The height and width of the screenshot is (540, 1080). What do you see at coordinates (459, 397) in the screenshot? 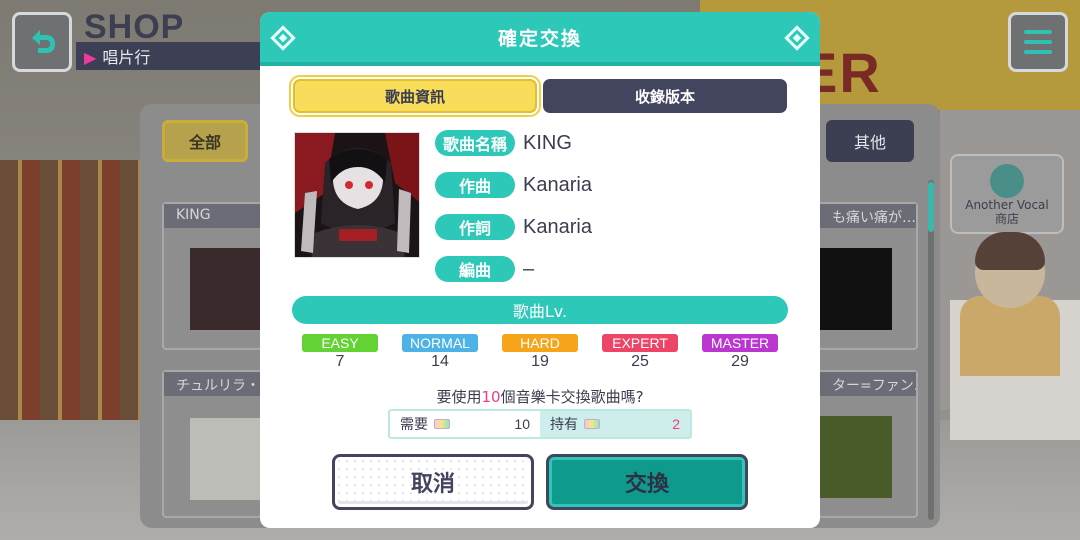
I see `question-prefix: 要使用` at bounding box center [459, 397].